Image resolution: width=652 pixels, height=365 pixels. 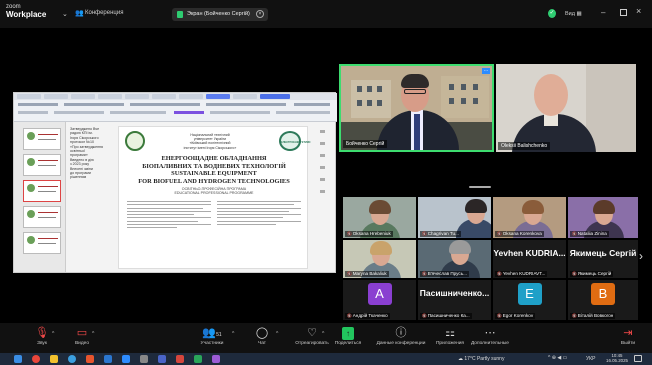 I want to click on slide-thumbnail-selected, so click(x=42, y=191).